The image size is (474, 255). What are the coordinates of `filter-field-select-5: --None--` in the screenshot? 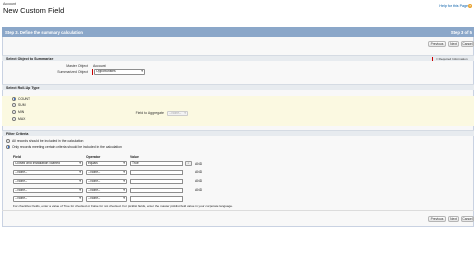 It's located at (48, 199).